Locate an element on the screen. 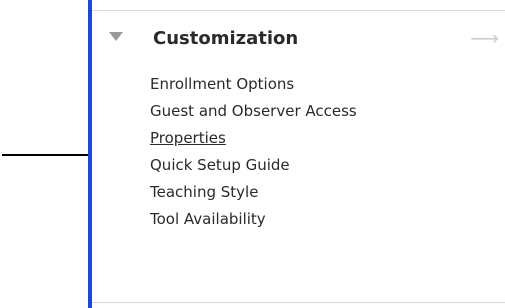  menu-item-guest-observer-access: Guest and Observer Access is located at coordinates (253, 111).